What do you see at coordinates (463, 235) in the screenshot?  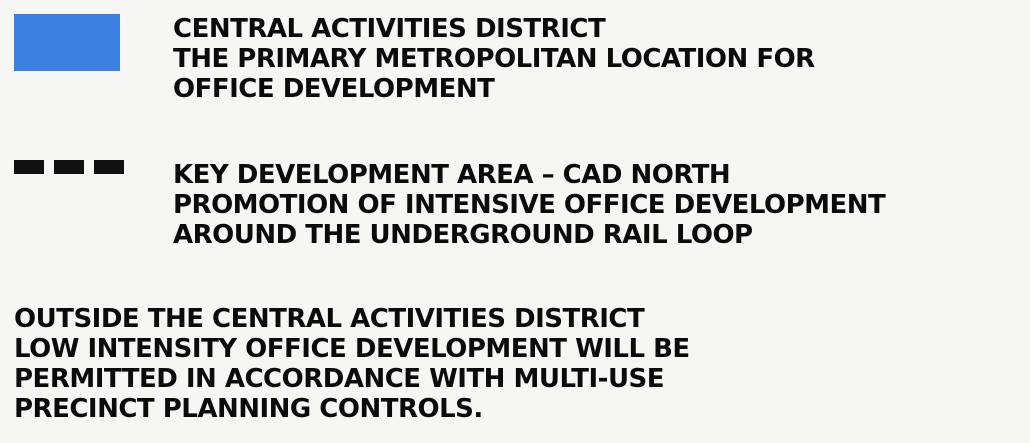 I see `key-area-legend-line: AROUND THE UNDERGROUND RAIL LOOP` at bounding box center [463, 235].